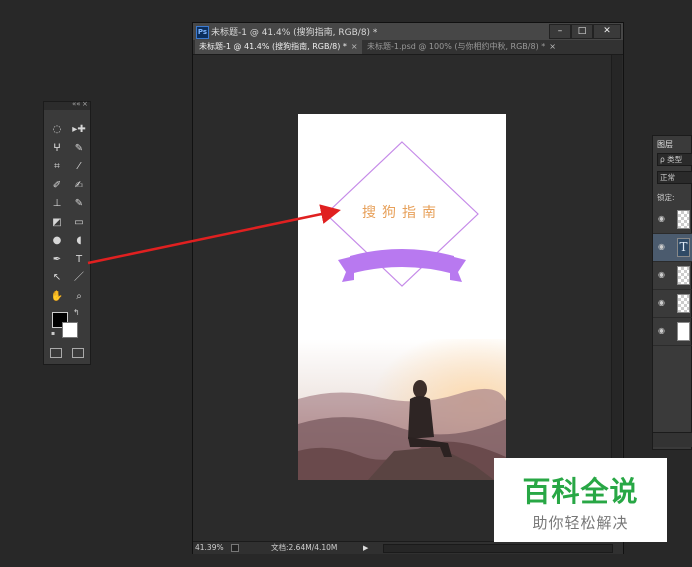  I want to click on close-button: ✕, so click(607, 31).